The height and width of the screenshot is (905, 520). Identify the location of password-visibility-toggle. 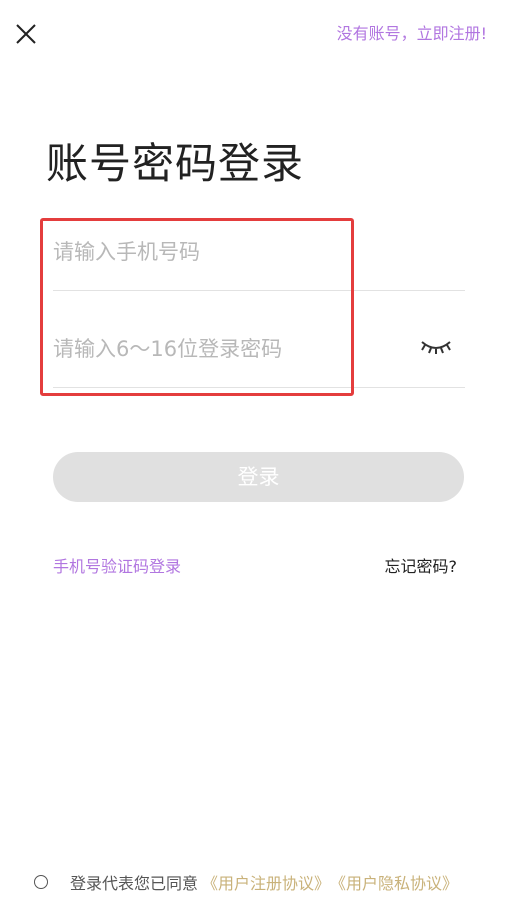
(436, 347).